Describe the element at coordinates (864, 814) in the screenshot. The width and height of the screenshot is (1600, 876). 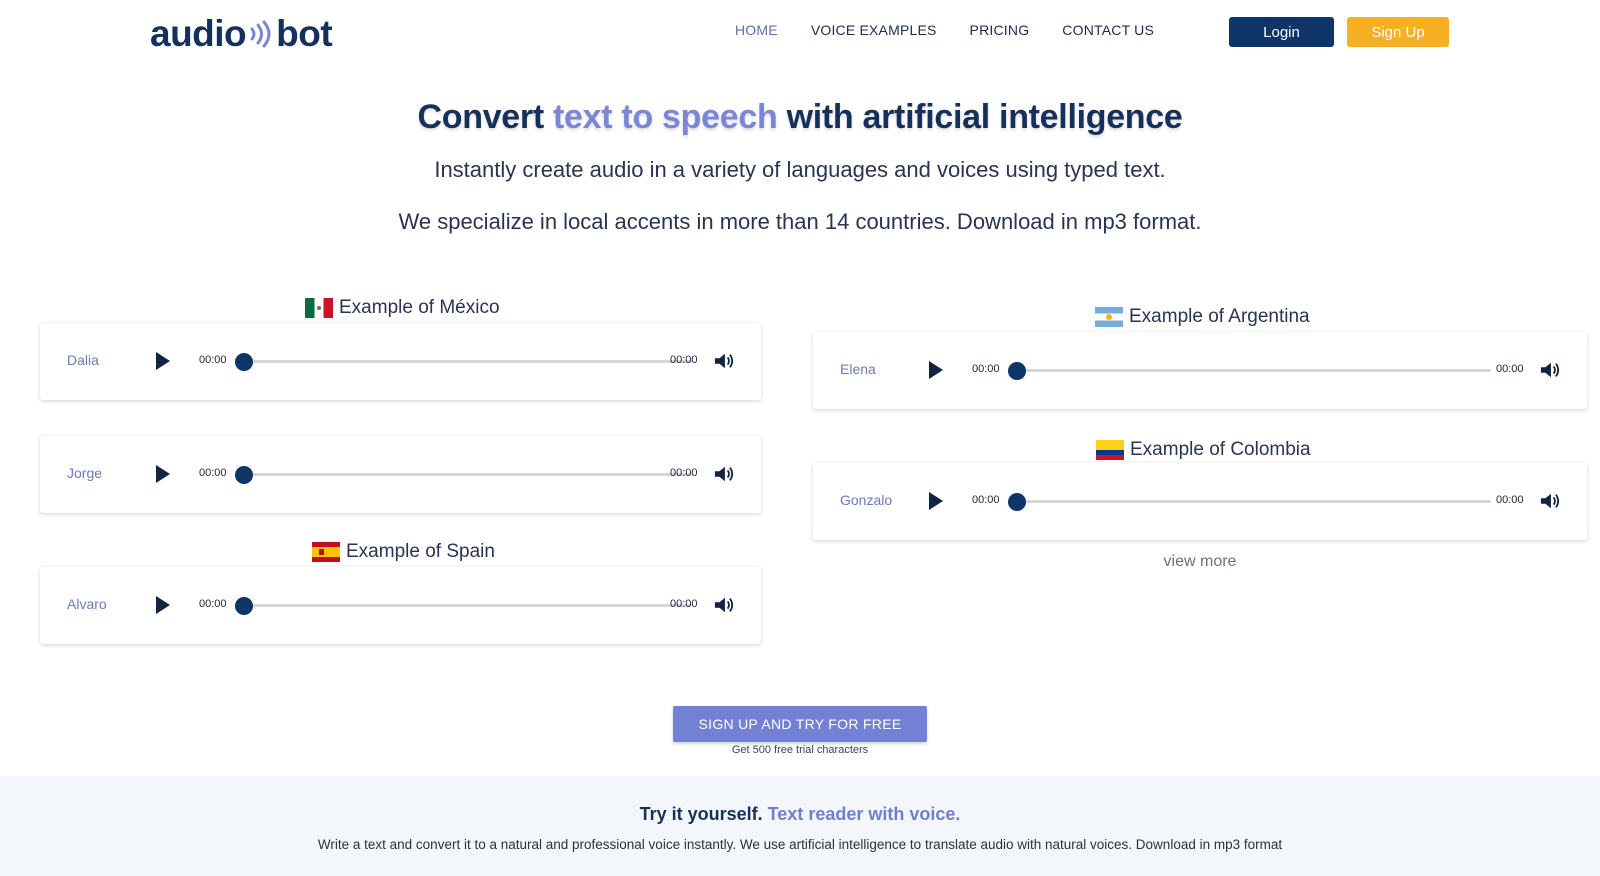
I see `try-it-title-accent: Text reader with voice.` at that location.